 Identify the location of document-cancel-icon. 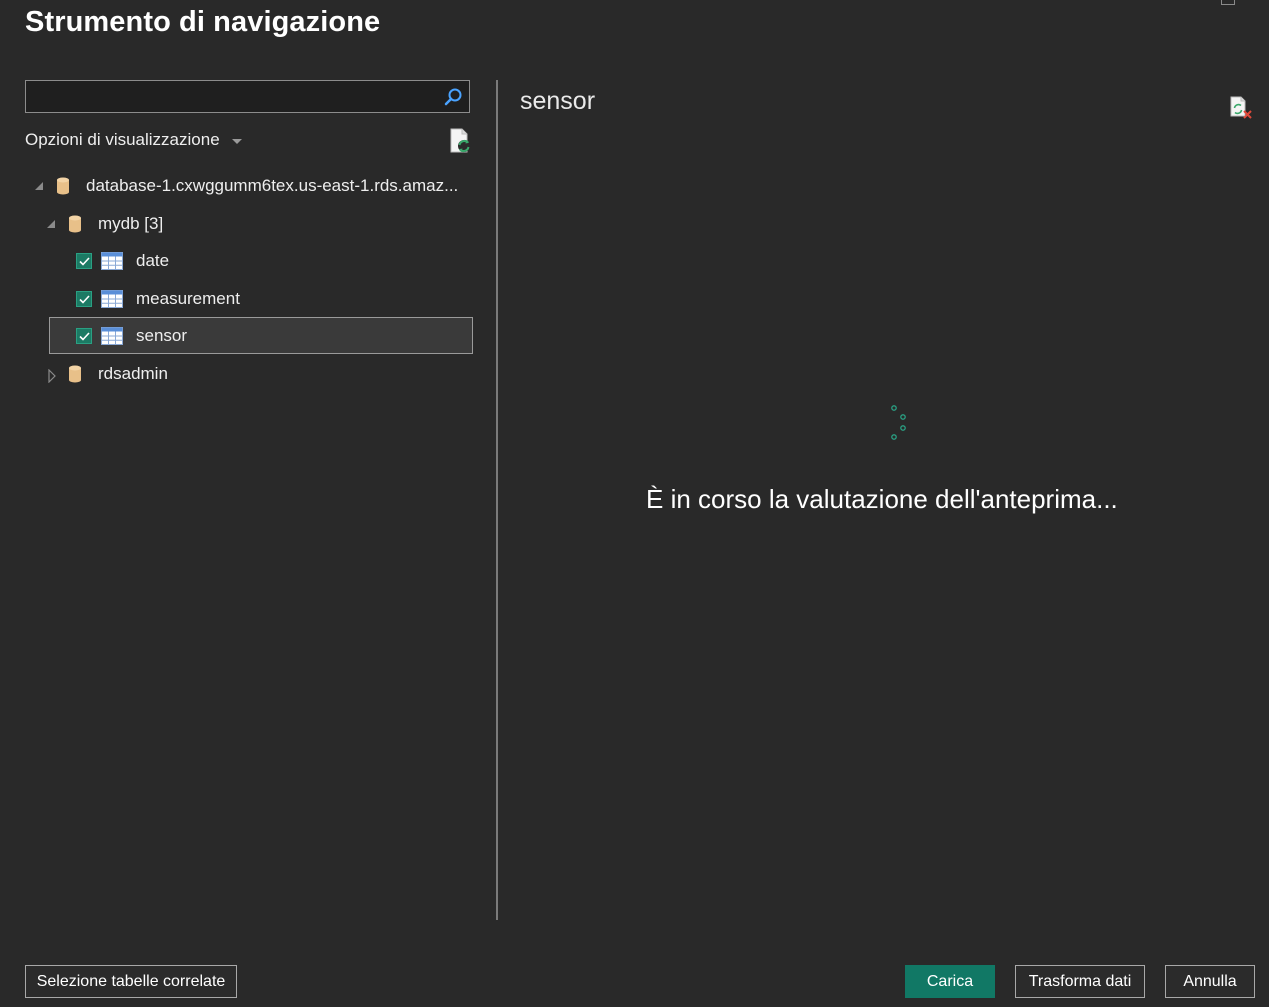
(1241, 108).